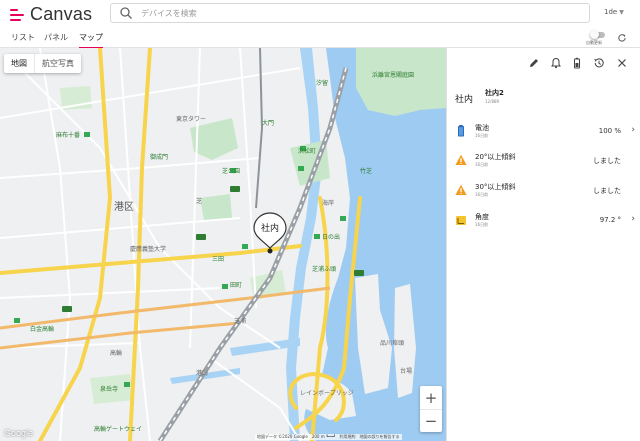 This screenshot has width=640, height=441. I want to click on status-value: 100 %, so click(609, 131).